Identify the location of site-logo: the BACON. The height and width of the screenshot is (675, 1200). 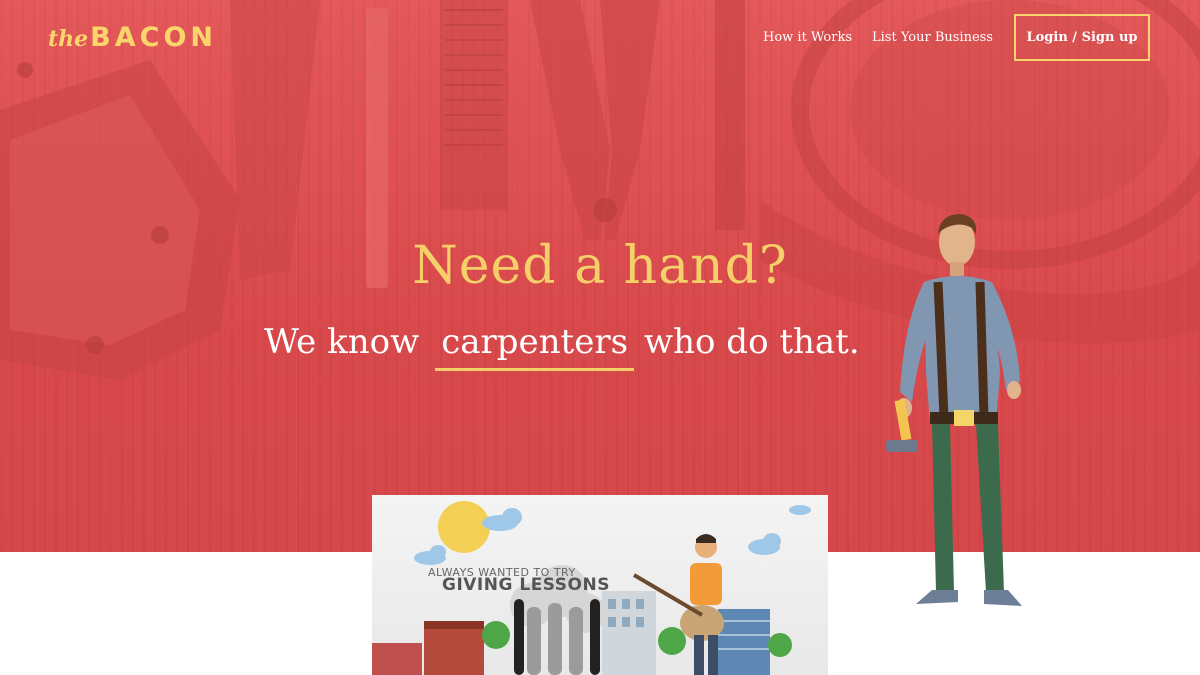
(132, 40).